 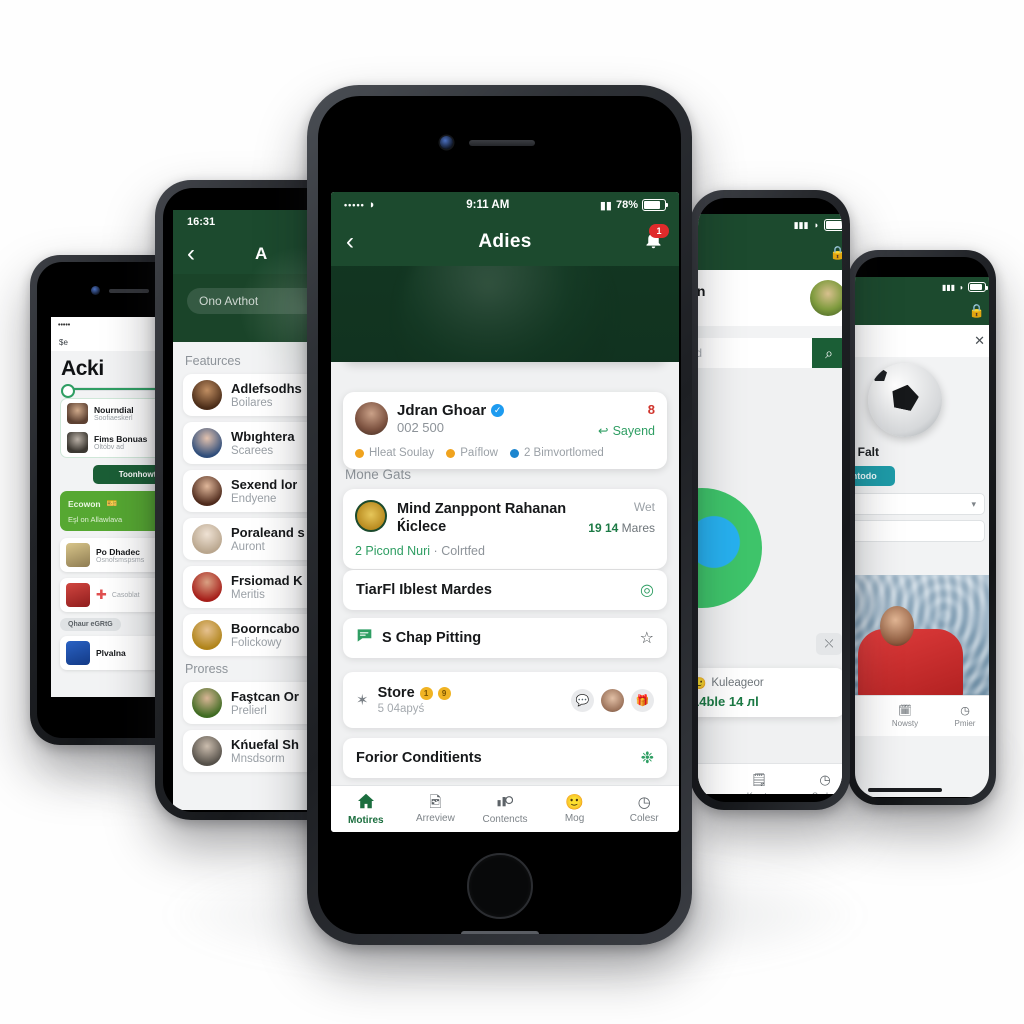 What do you see at coordinates (817, 783) in the screenshot?
I see `tab-sarlod: ◷ Sarlod` at bounding box center [817, 783].